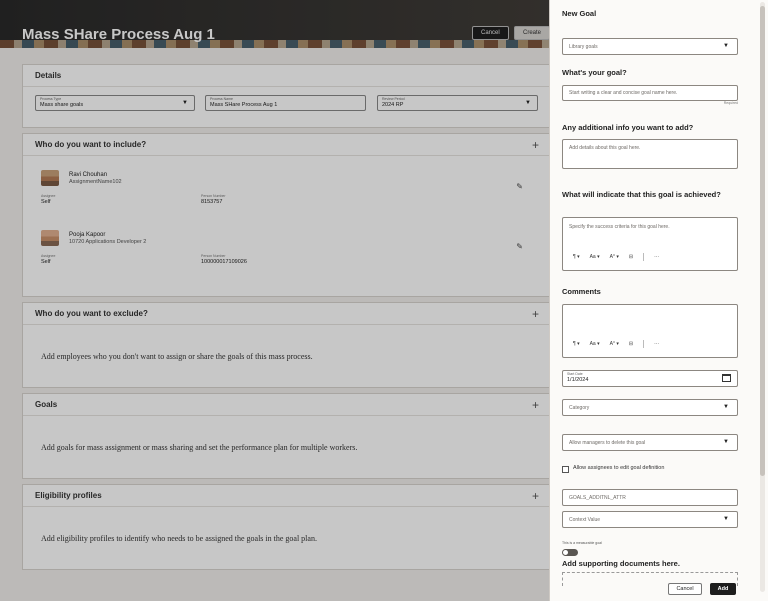  What do you see at coordinates (585, 520) in the screenshot?
I see `context-value-placeholder: Context Value` at bounding box center [585, 520].